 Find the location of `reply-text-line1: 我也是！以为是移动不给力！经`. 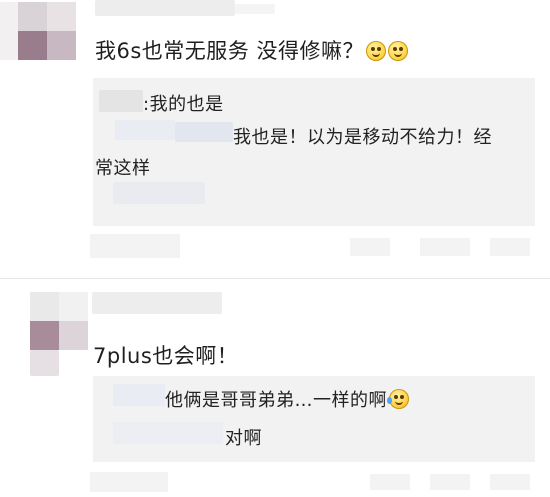

reply-text-line1: 我也是！以为是移动不给力！经 is located at coordinates (362, 137).